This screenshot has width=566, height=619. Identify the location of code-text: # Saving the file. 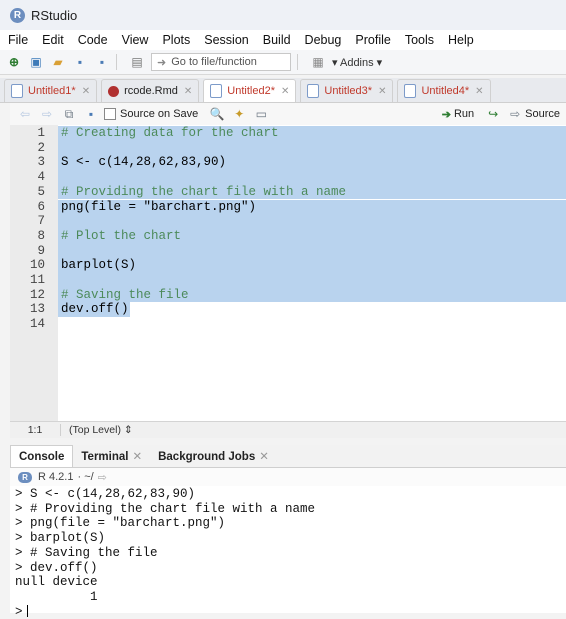
(125, 294).